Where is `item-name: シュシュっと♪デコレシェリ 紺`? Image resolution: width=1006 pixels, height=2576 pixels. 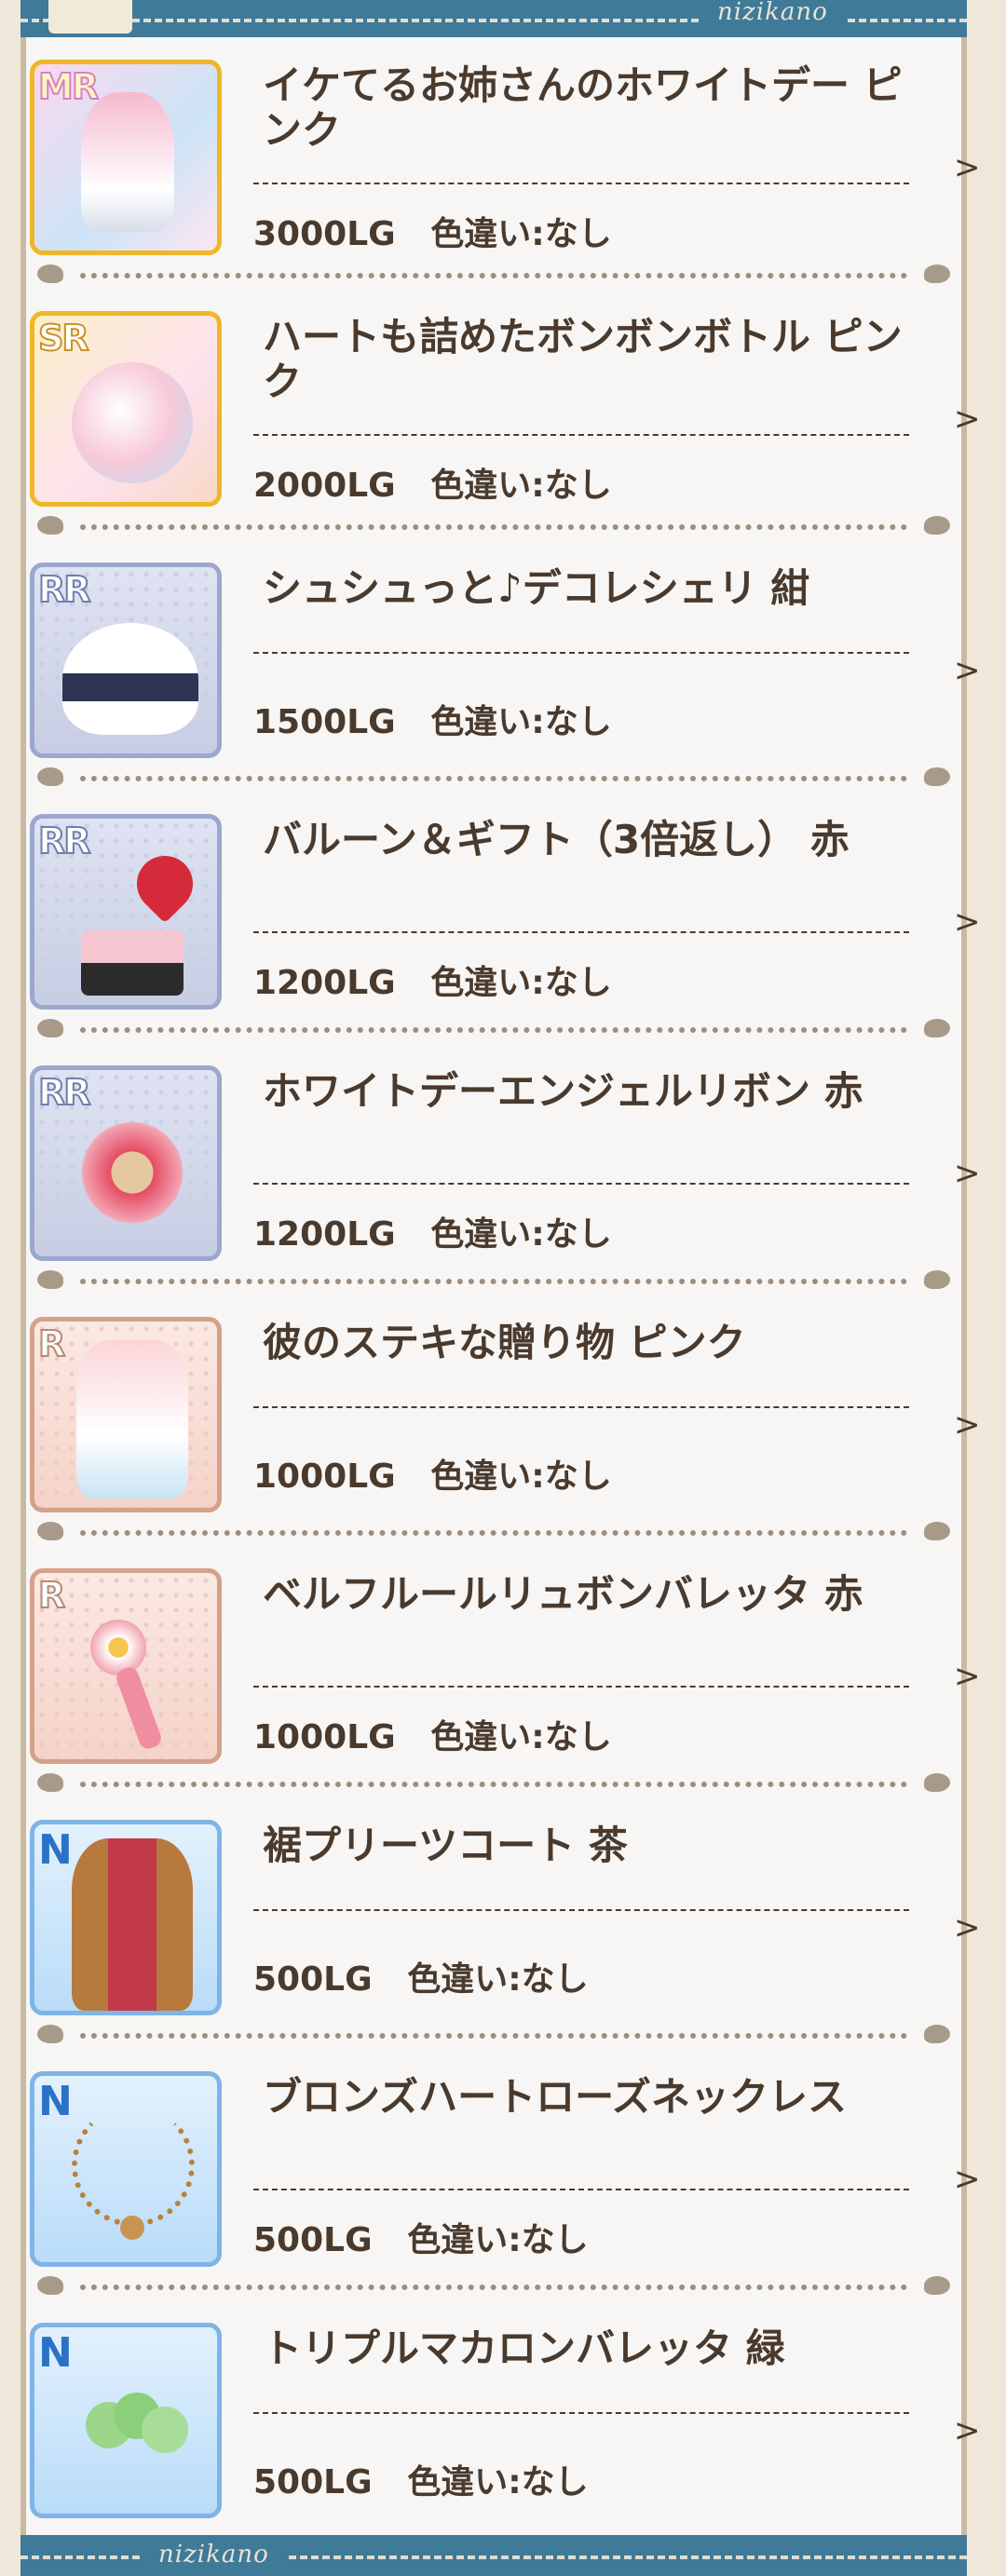 item-name: シュシュっと♪デコレシェリ 紺 is located at coordinates (536, 588).